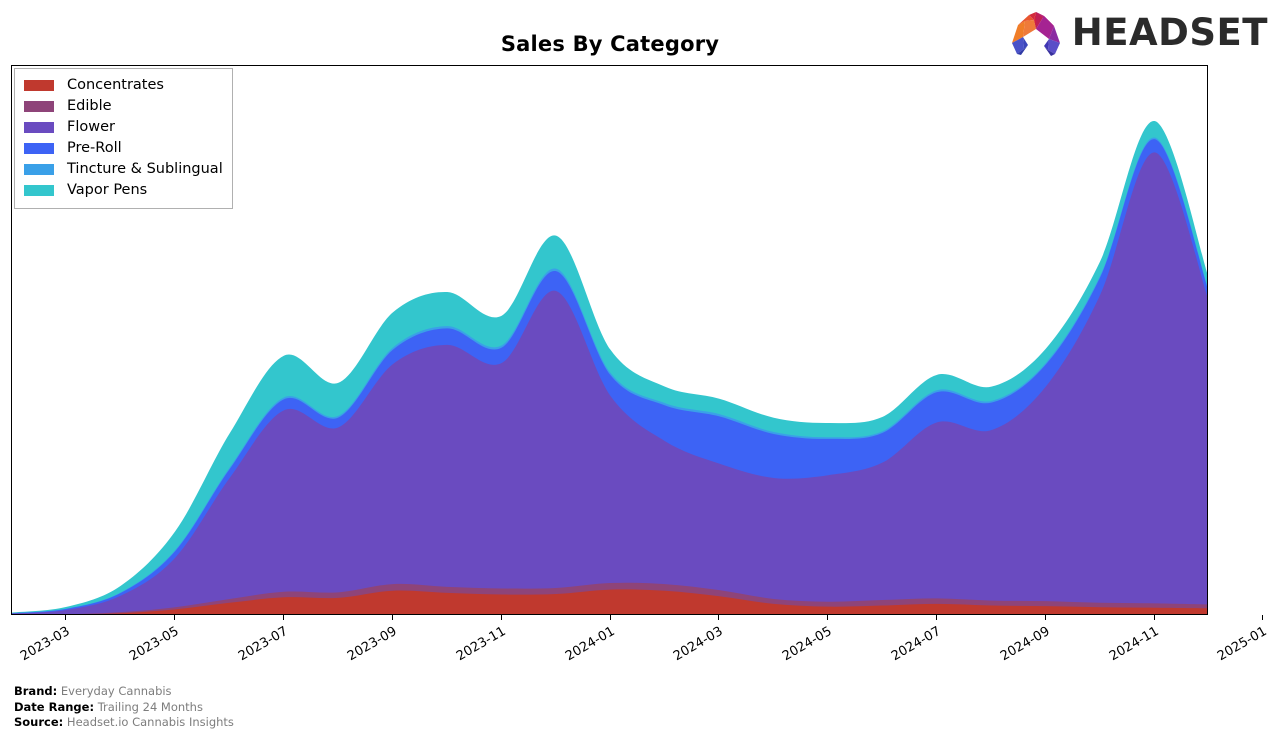  I want to click on legend-label: Vapor Pens, so click(107, 190).